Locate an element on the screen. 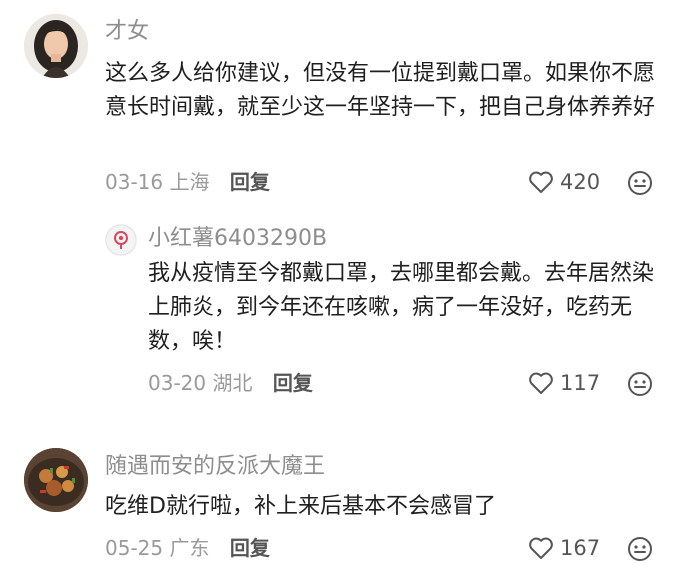 Image resolution: width=690 pixels, height=572 pixels. default-avatar-icon is located at coordinates (121, 240).